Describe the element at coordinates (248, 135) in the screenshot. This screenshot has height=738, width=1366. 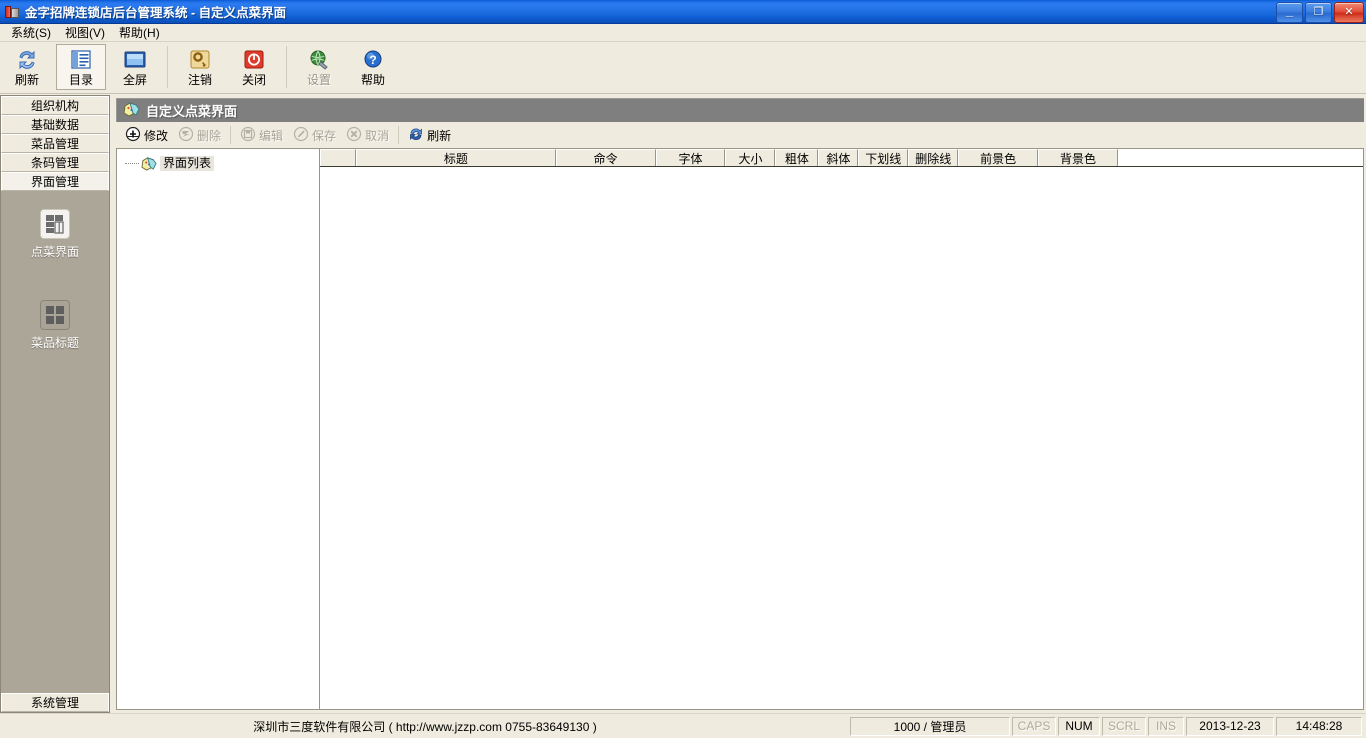
I see `edit-disk-icon` at that location.